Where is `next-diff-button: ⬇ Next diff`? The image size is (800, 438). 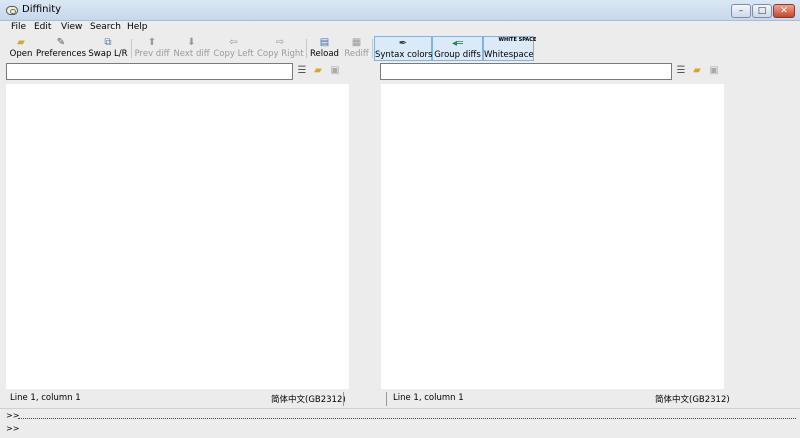 next-diff-button: ⬇ Next diff is located at coordinates (191, 48).